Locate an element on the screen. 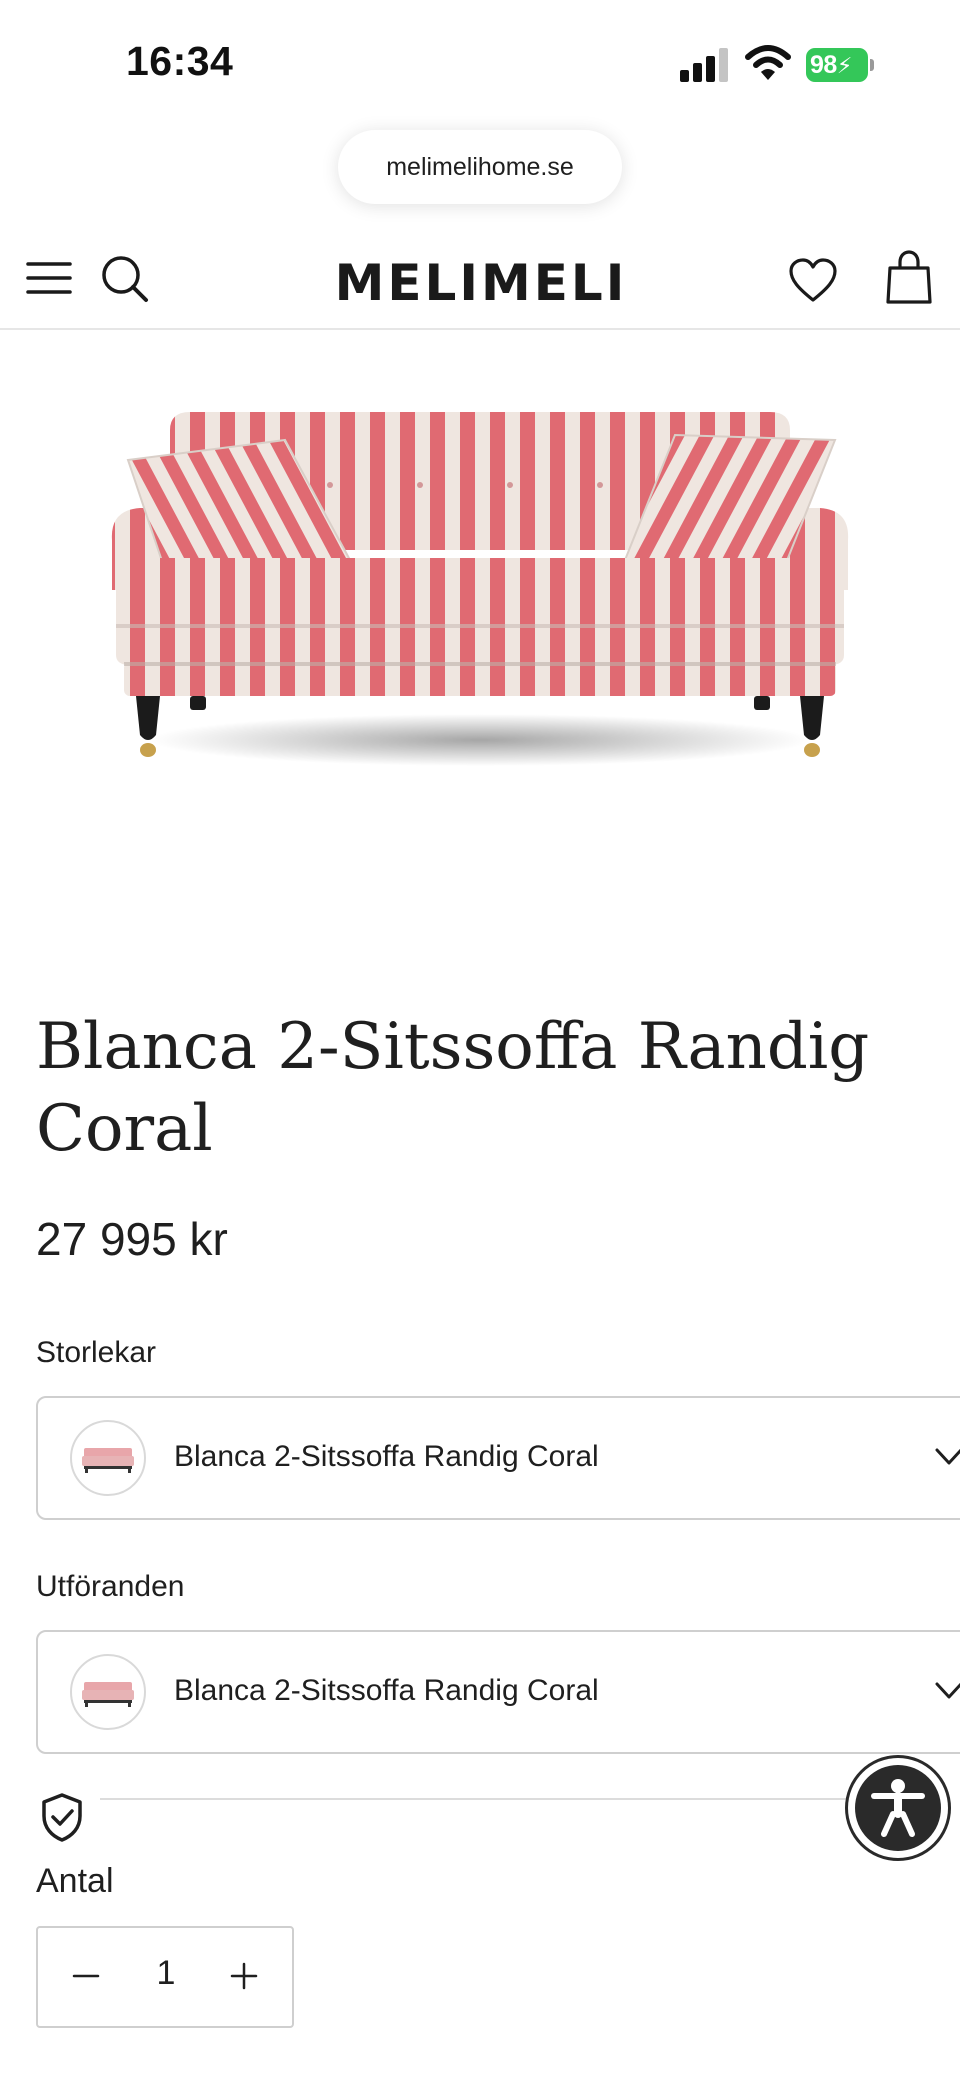  wifi-icon is located at coordinates (768, 62).